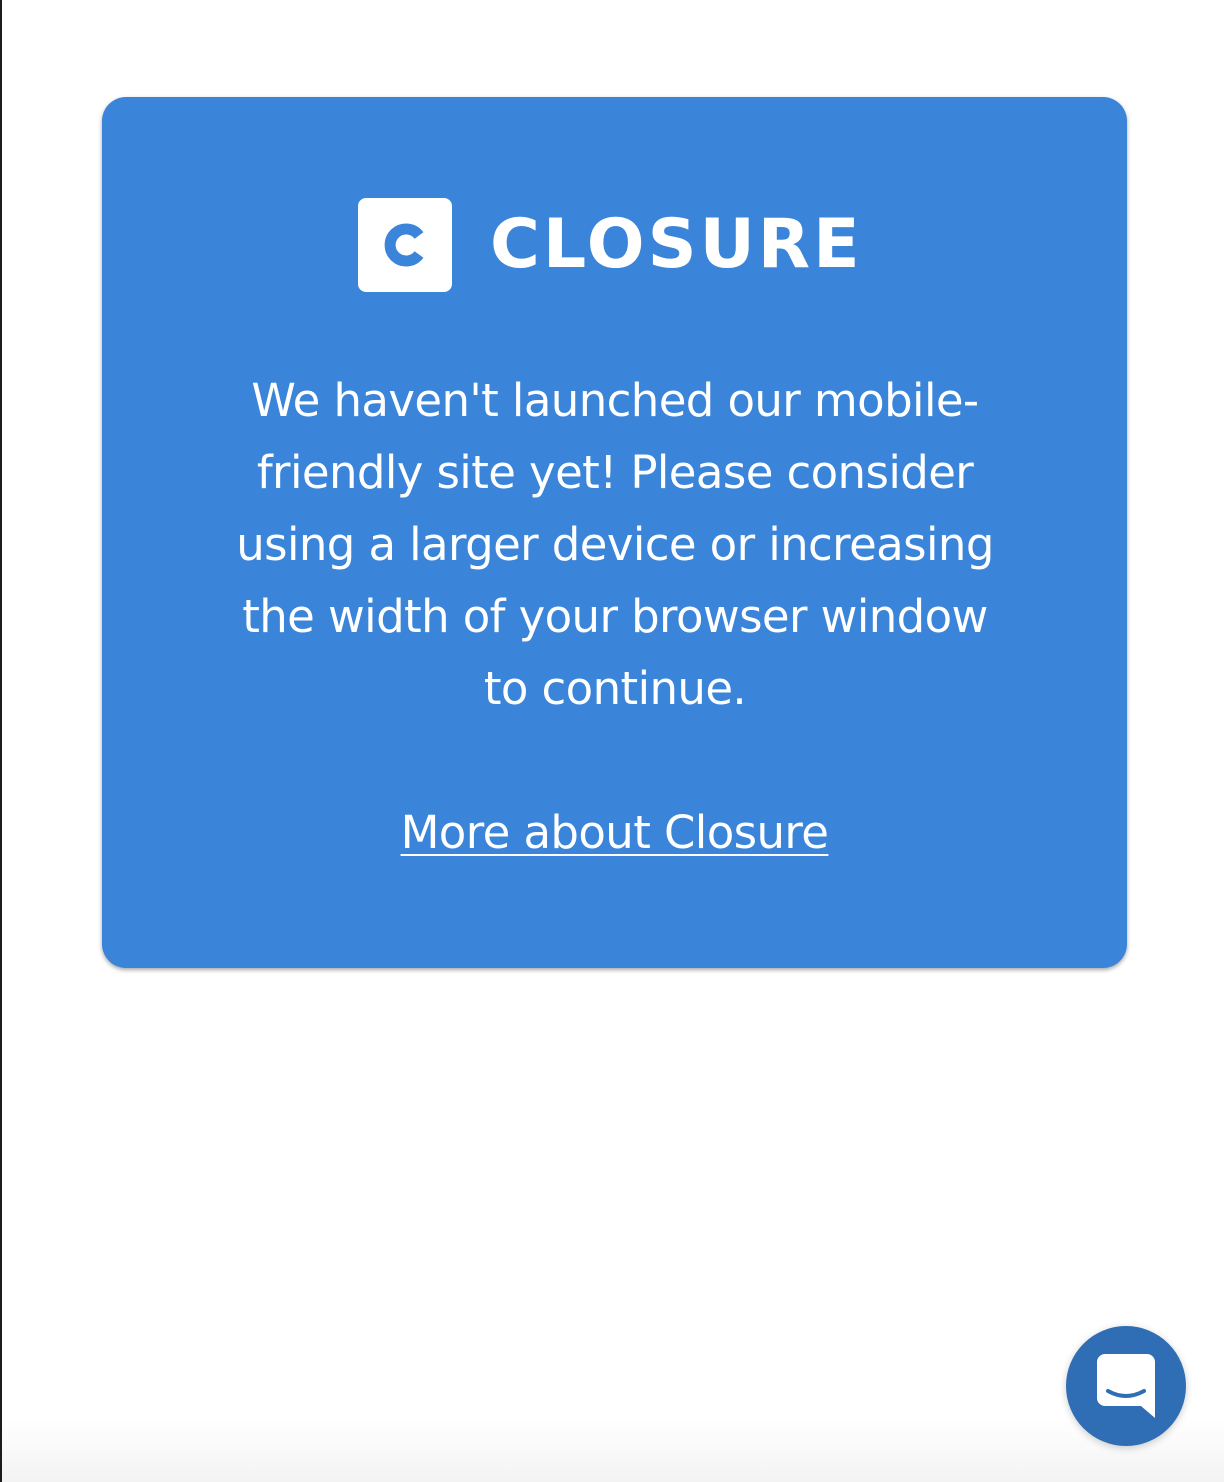 The height and width of the screenshot is (1482, 1224). What do you see at coordinates (614, 833) in the screenshot?
I see `more-about-link: More about Closure` at bounding box center [614, 833].